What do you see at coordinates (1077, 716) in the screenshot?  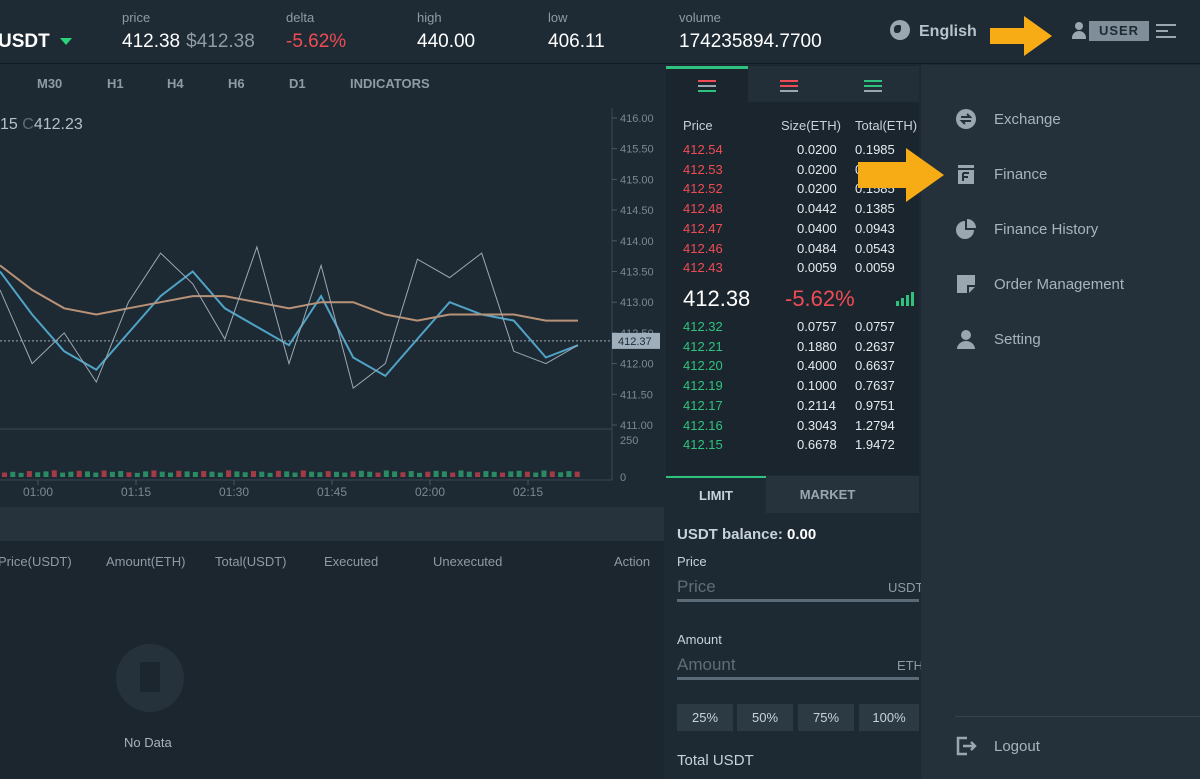 I see `menu-divider` at bounding box center [1077, 716].